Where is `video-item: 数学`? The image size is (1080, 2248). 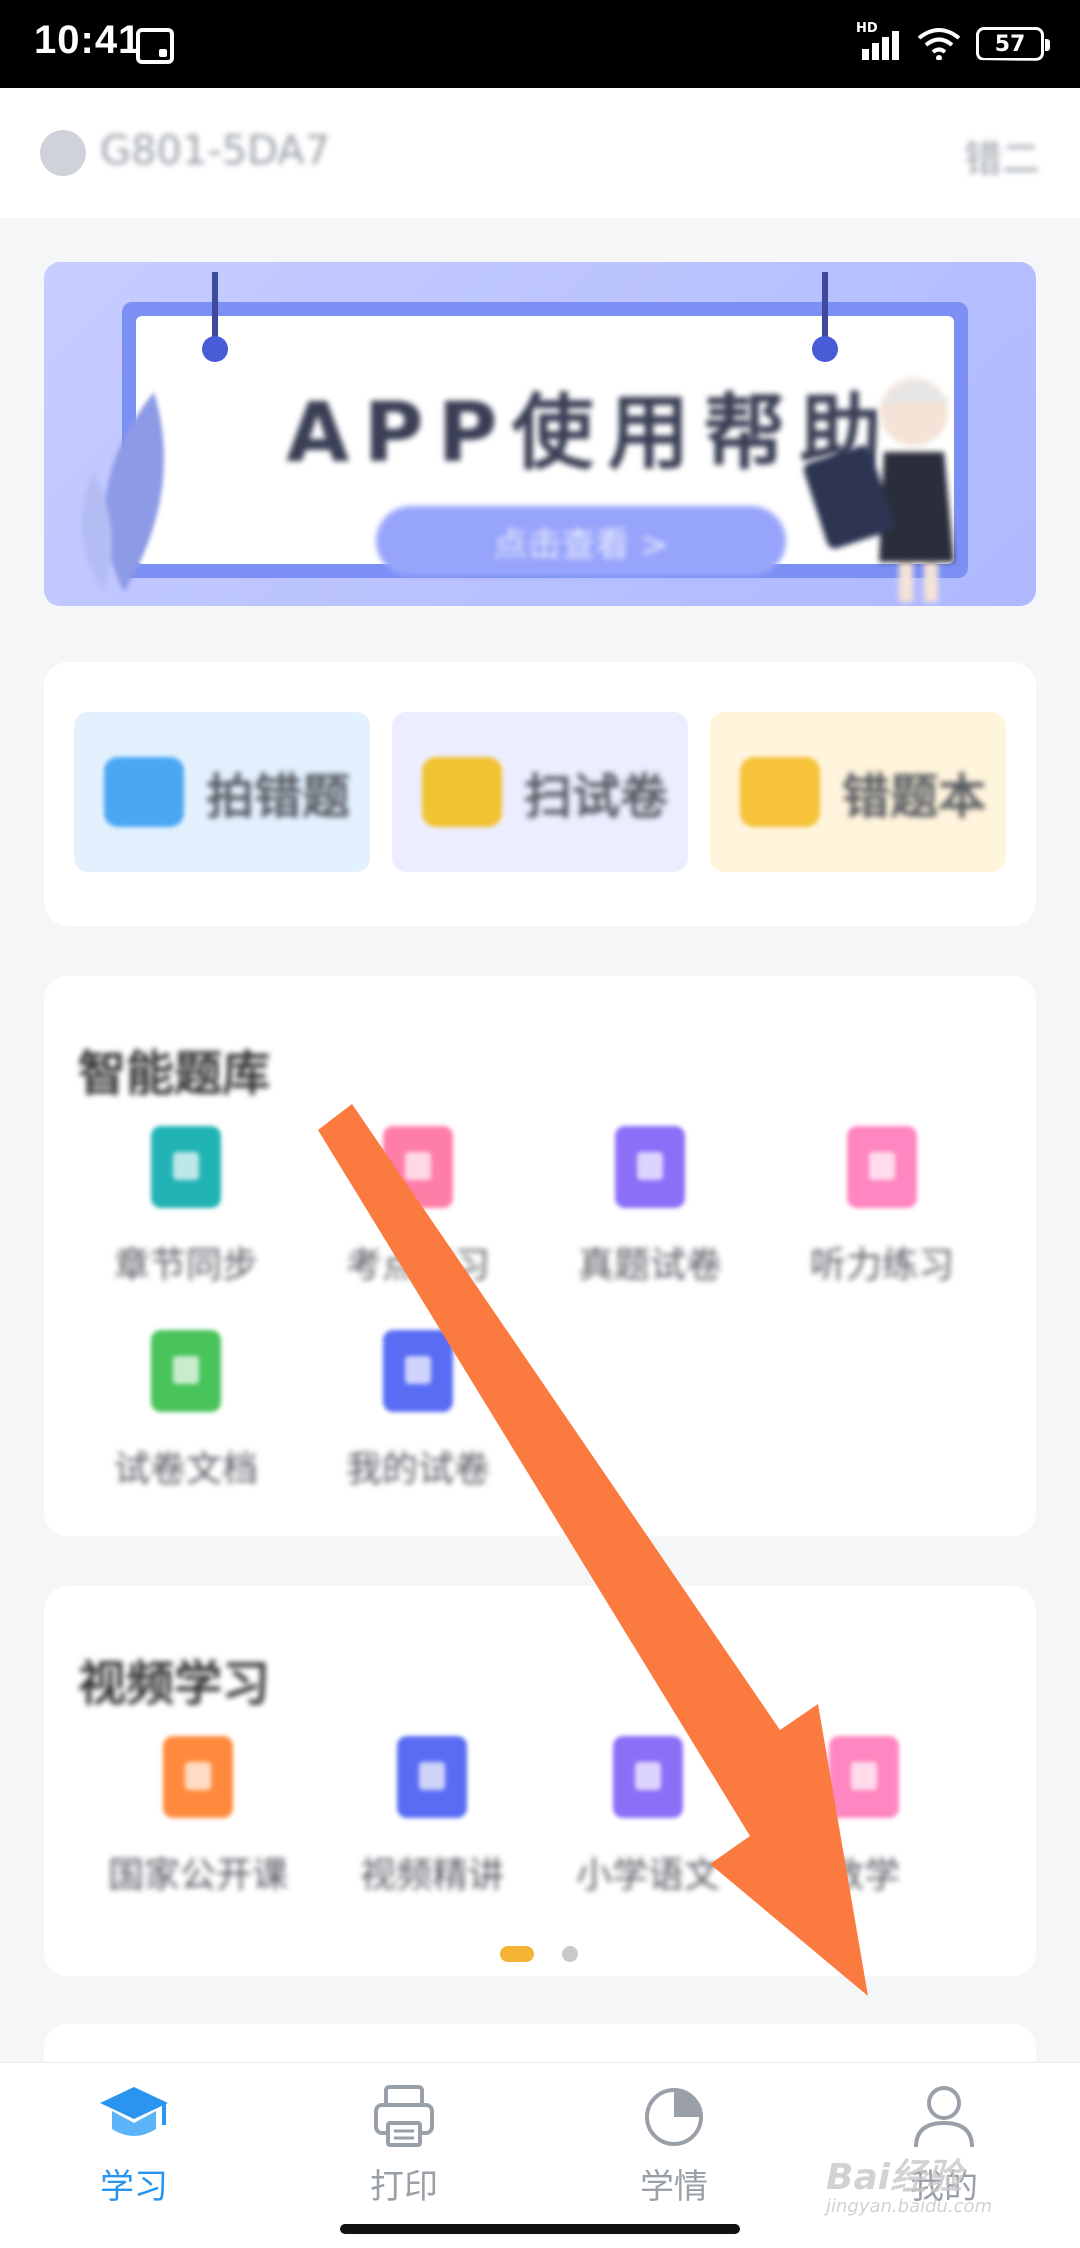
video-item: 数学 is located at coordinates (864, 1817).